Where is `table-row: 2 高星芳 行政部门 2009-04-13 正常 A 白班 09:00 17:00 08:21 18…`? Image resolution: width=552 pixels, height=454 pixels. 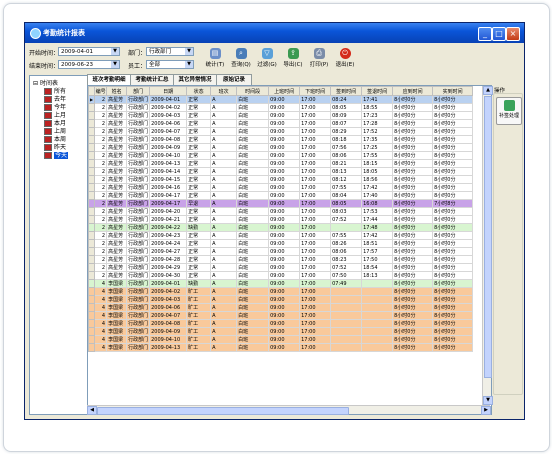 table-row: 2 高星芳 行政部门 2009-04-13 正常 A 白班 09:00 17:00 08:21 18… is located at coordinates (281, 163).